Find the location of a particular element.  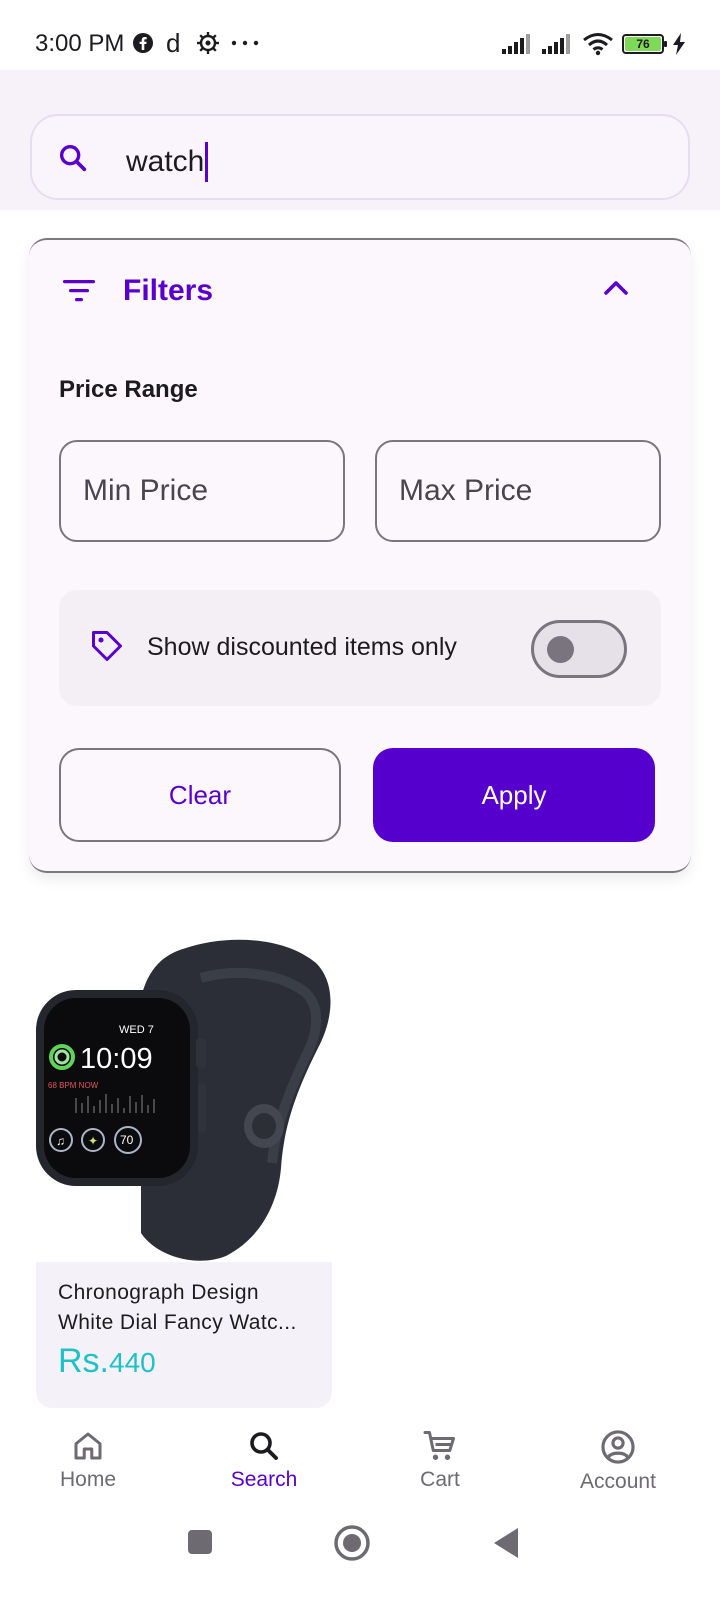

text-caret is located at coordinates (207, 162).